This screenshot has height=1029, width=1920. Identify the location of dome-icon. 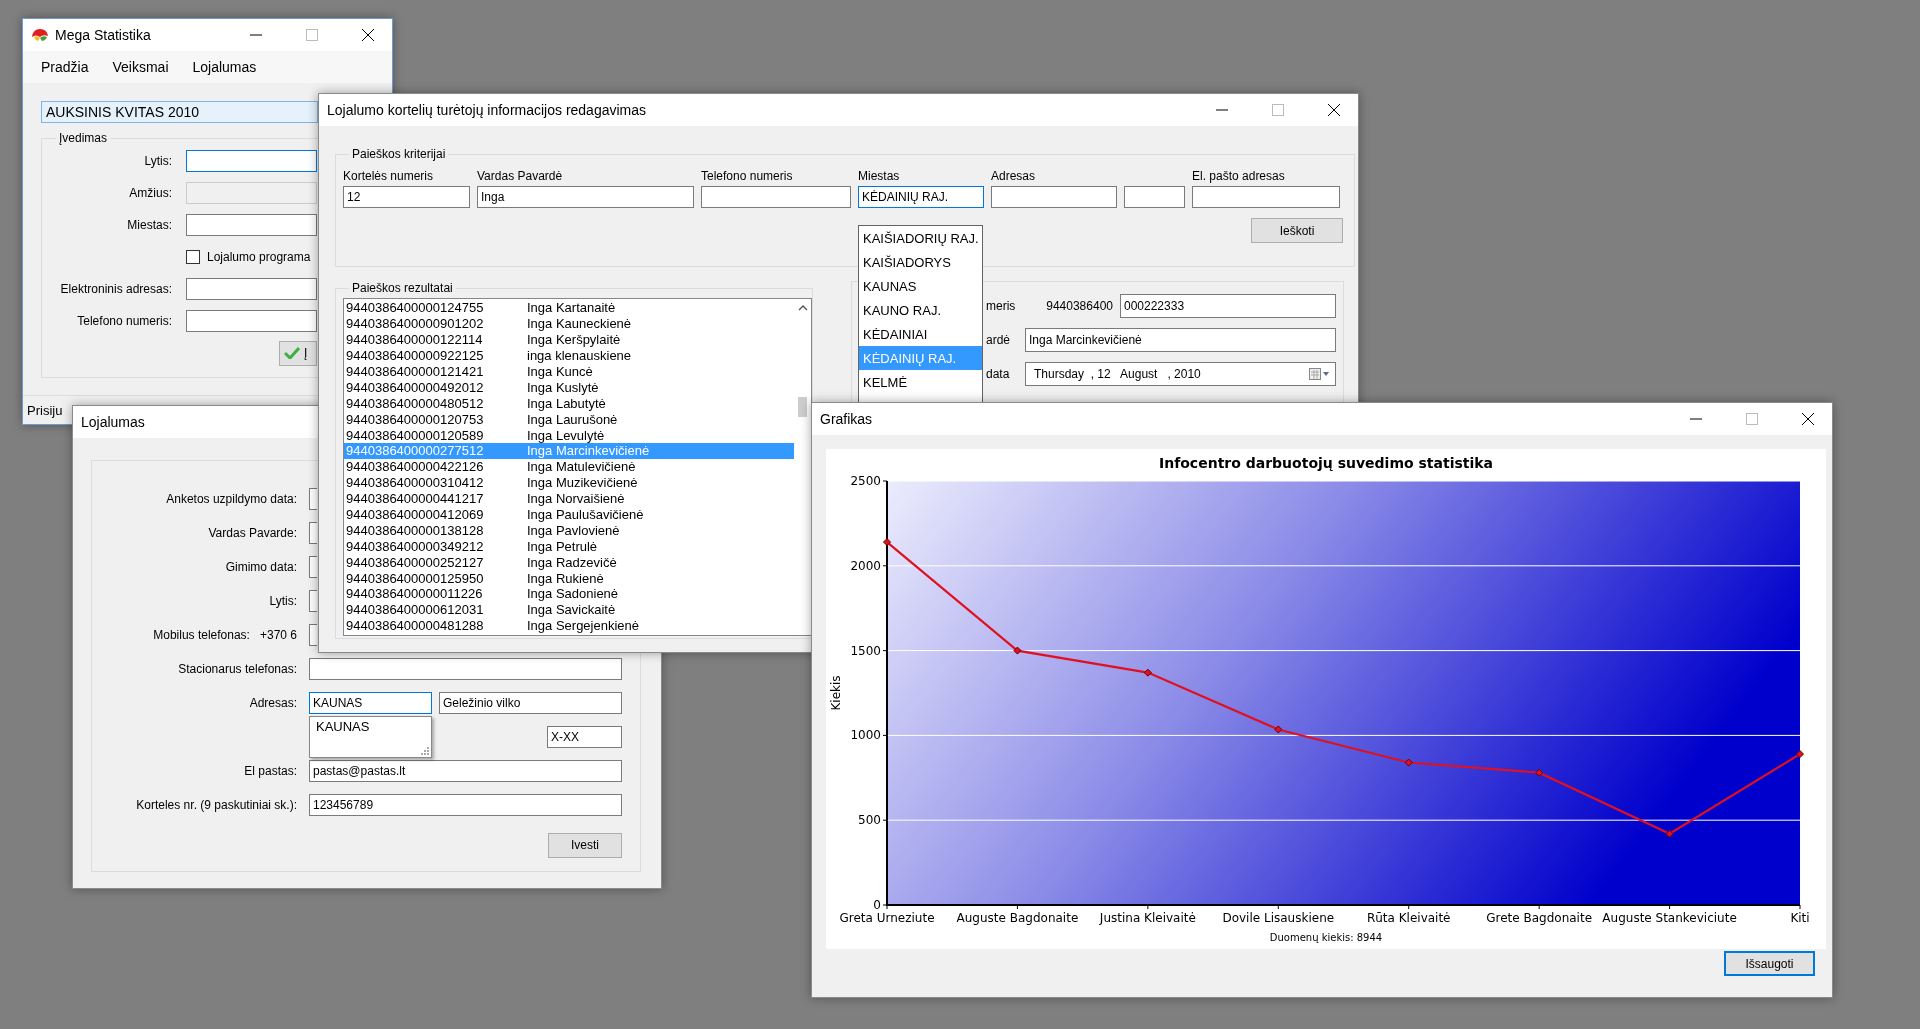
(40, 35).